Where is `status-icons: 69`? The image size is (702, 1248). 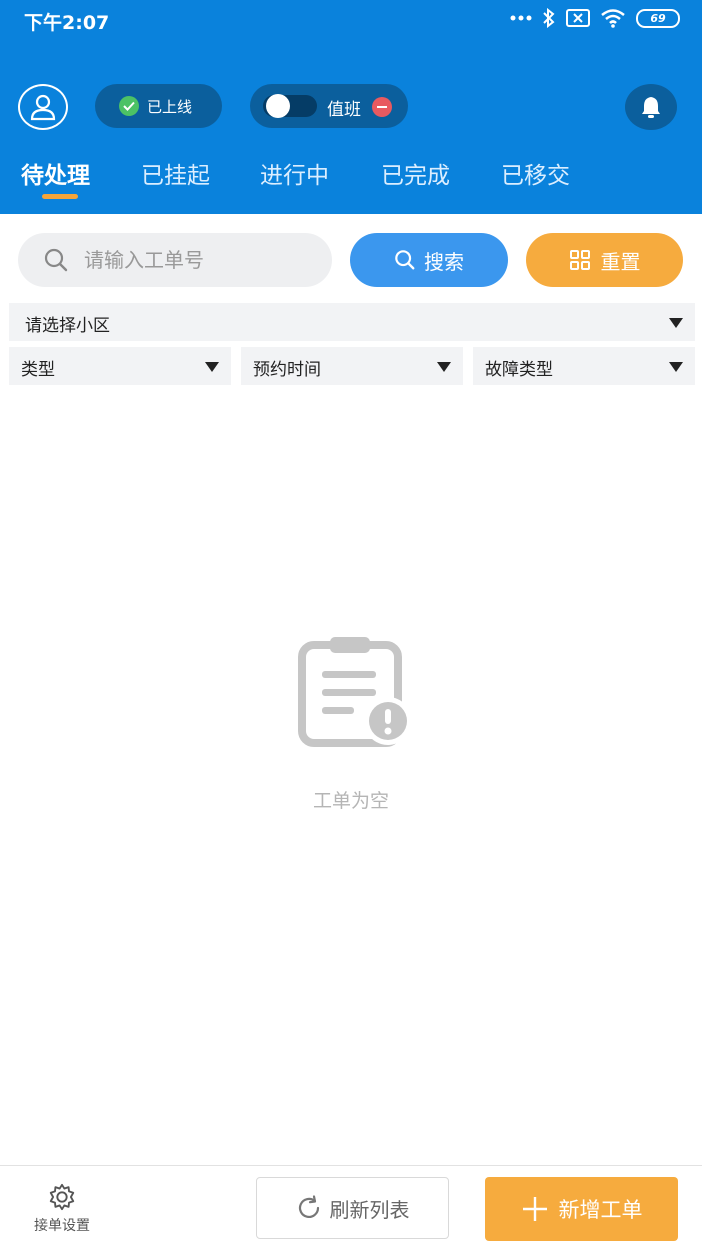 status-icons: 69 is located at coordinates (595, 18).